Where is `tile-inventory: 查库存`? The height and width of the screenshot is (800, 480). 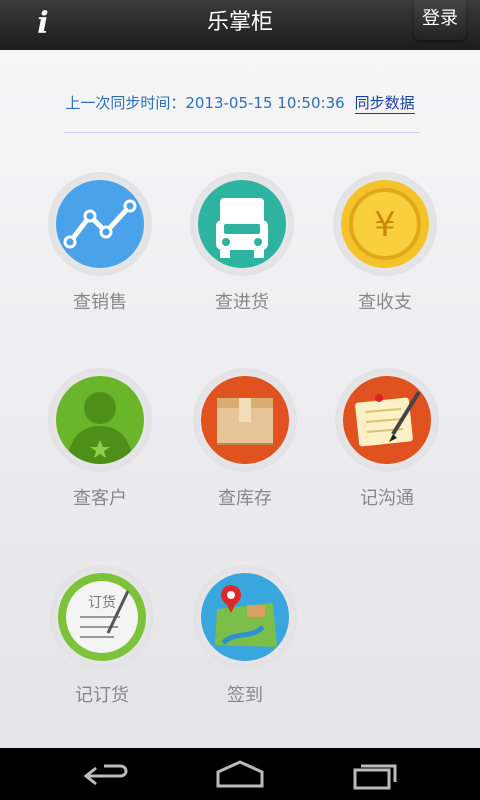 tile-inventory: 查库存 is located at coordinates (245, 443).